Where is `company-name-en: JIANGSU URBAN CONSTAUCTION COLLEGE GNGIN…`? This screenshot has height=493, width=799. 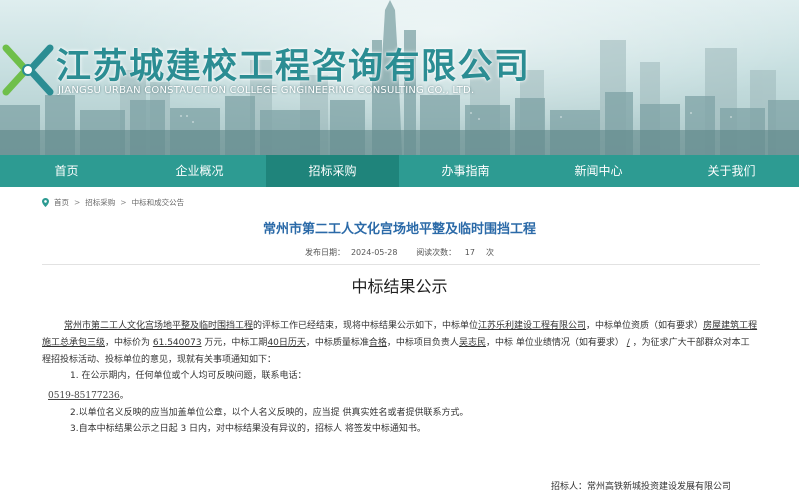
company-name-en: JIANGSU URBAN CONSTAUCTION COLLEGE GNGIN… is located at coordinates (266, 90).